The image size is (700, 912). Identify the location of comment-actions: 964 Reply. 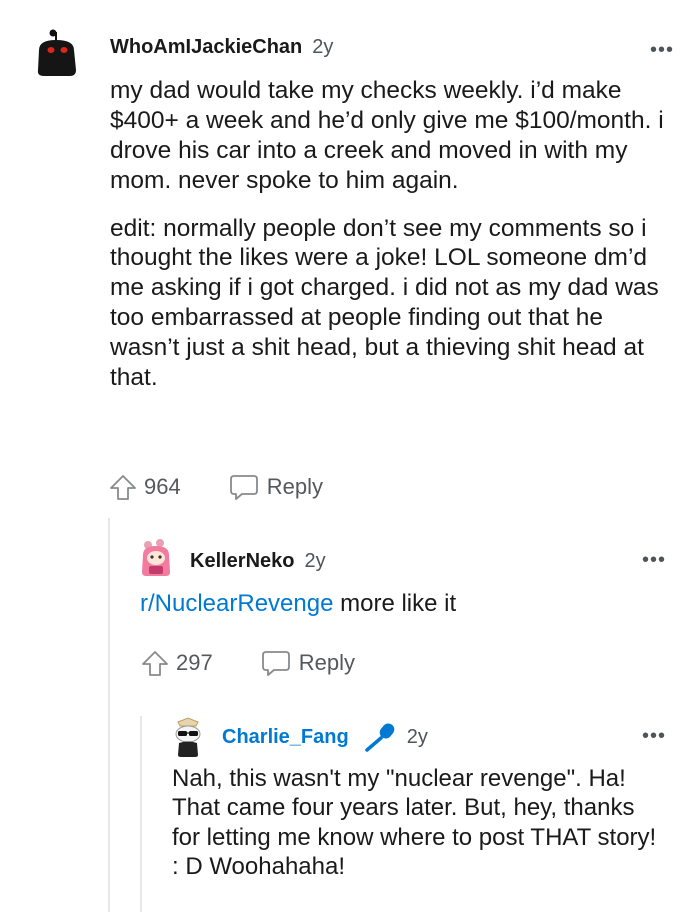
(215, 487).